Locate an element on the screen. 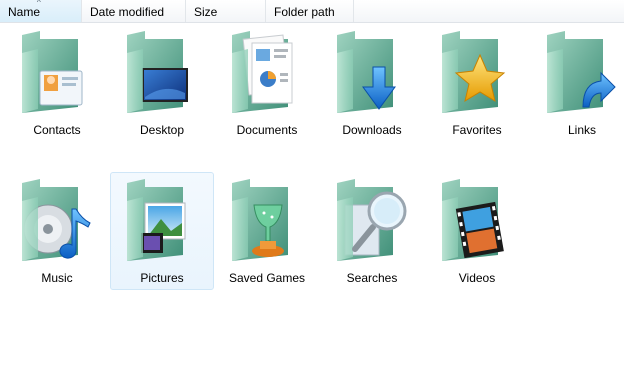  folder-label: Links is located at coordinates (581, 130).